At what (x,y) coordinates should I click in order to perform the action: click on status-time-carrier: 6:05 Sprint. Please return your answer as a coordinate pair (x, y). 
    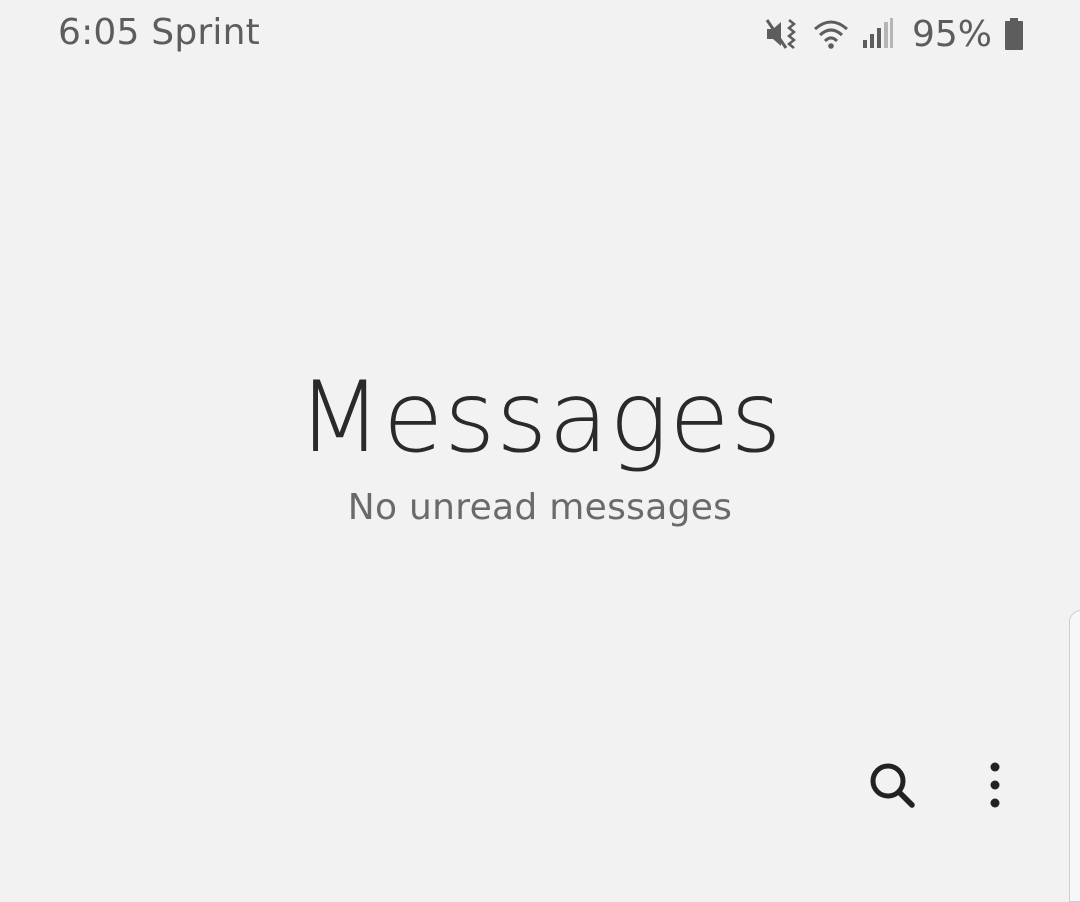
    Looking at the image, I should click on (159, 32).